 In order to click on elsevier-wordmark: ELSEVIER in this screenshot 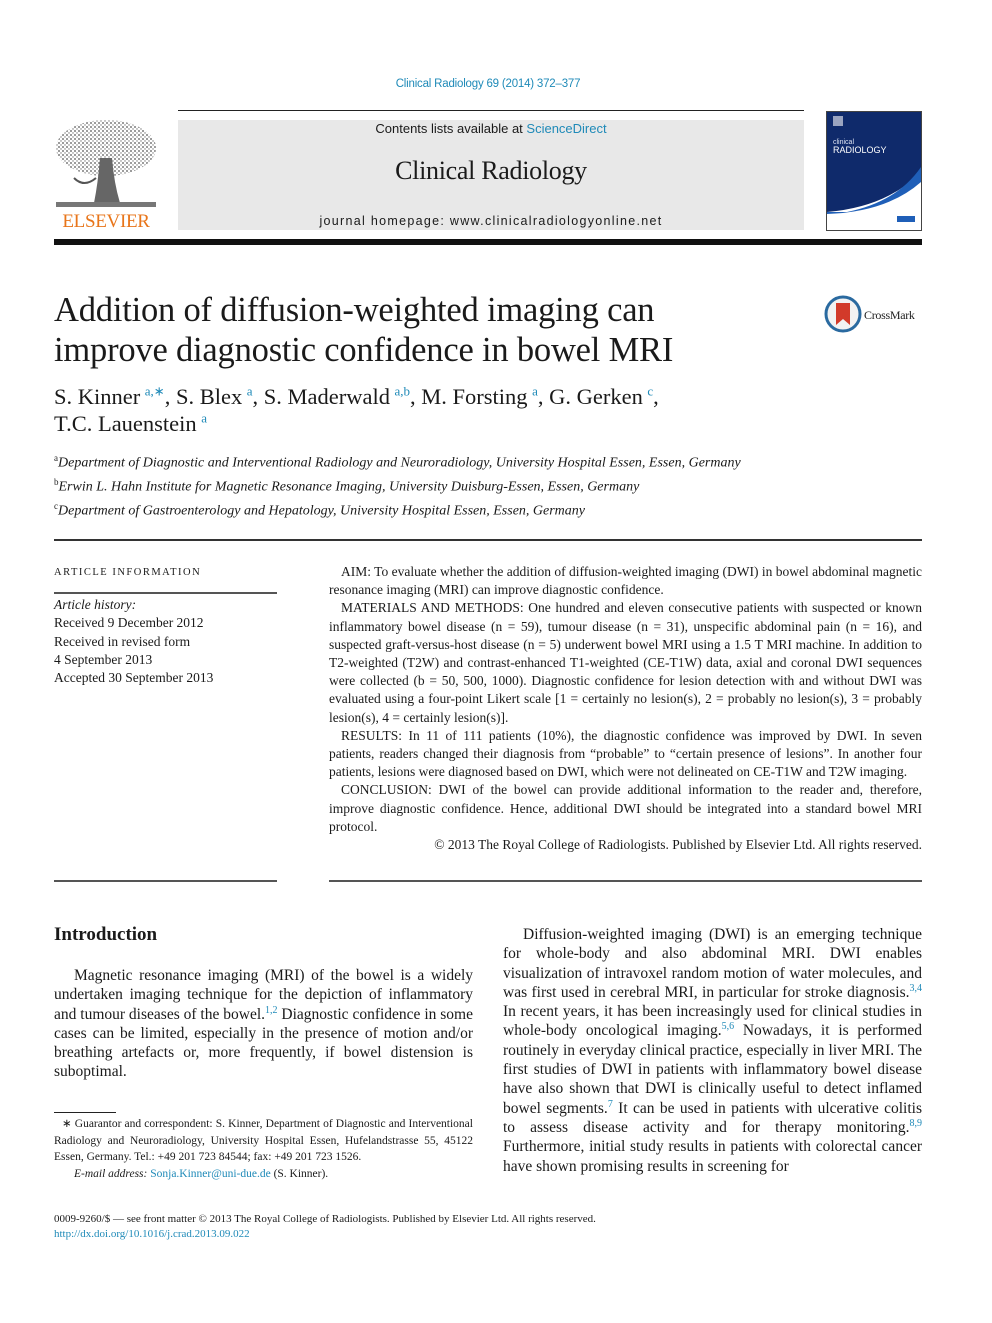, I will do `click(106, 221)`.